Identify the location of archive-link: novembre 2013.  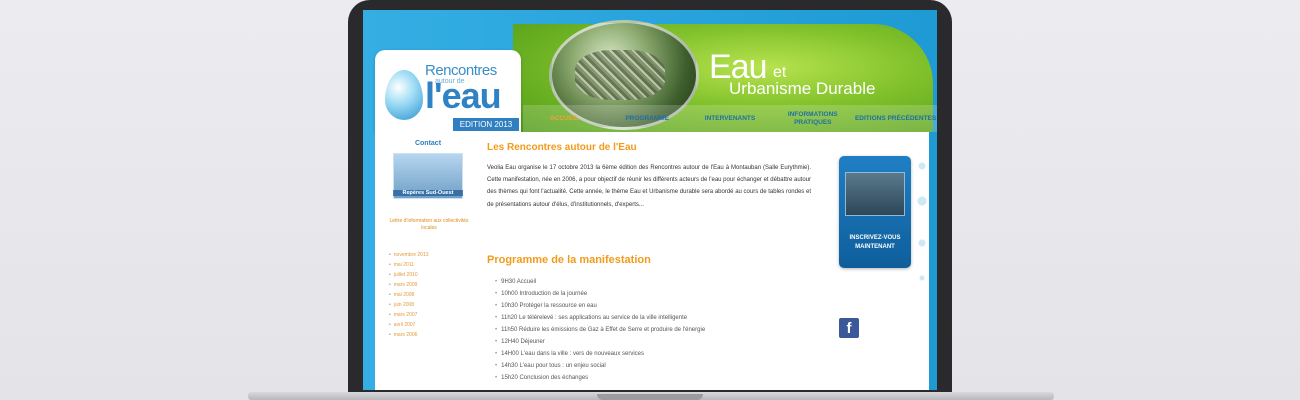
(434, 255).